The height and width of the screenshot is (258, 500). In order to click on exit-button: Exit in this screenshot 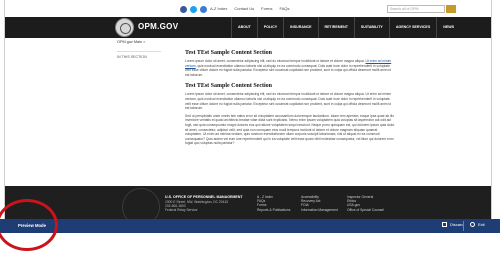, I will do `click(477, 224)`.